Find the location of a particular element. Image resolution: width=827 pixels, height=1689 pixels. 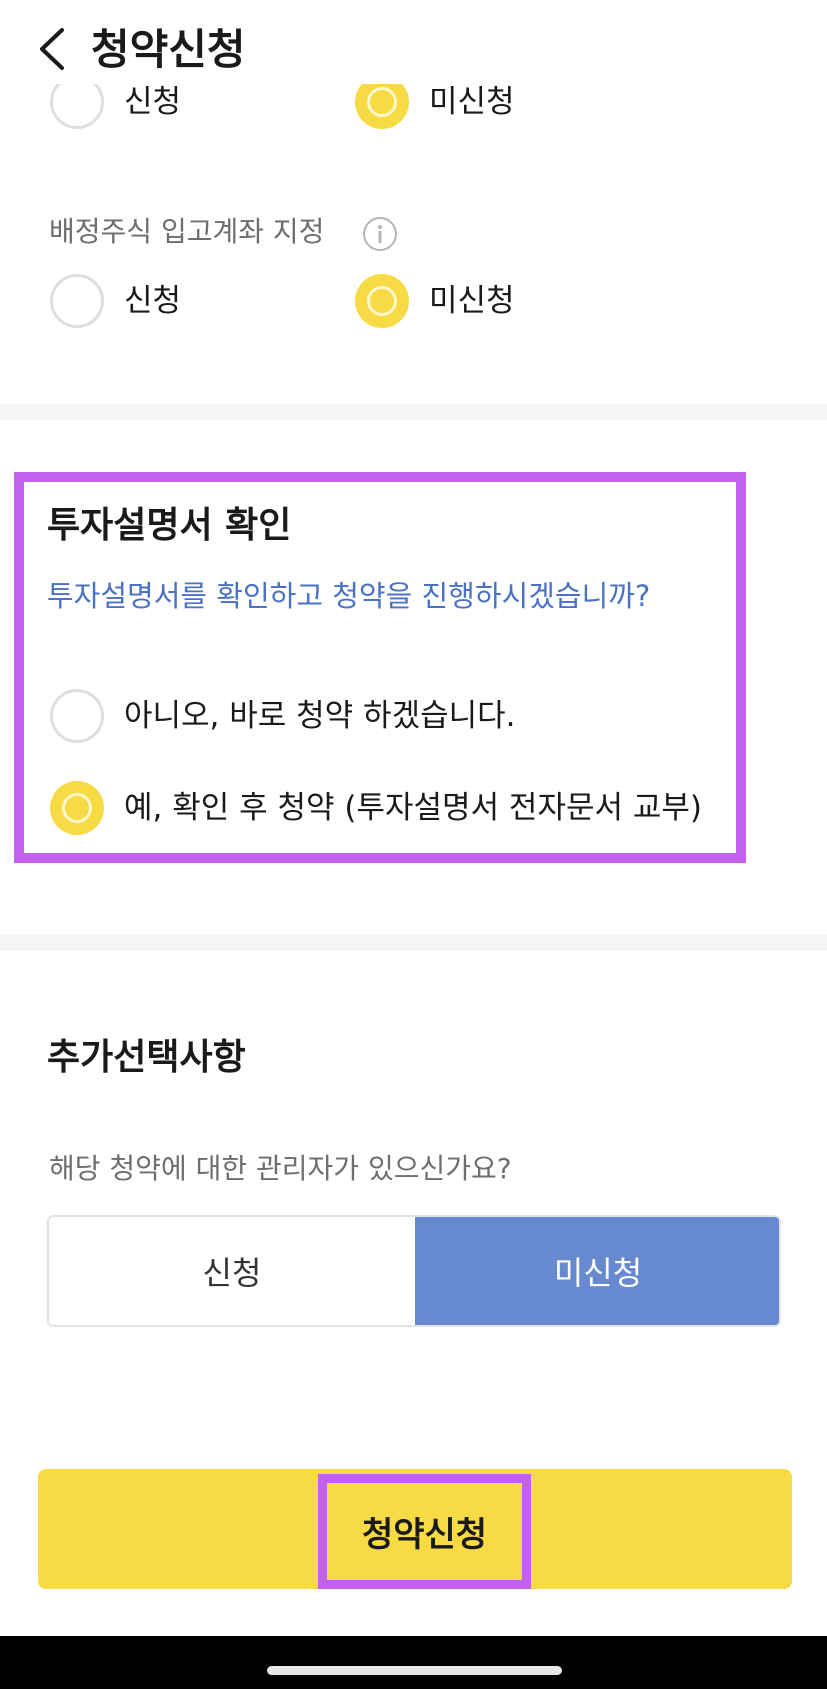

radio-label: 아니오, 바로 청약 하겠습니다. is located at coordinates (320, 716).